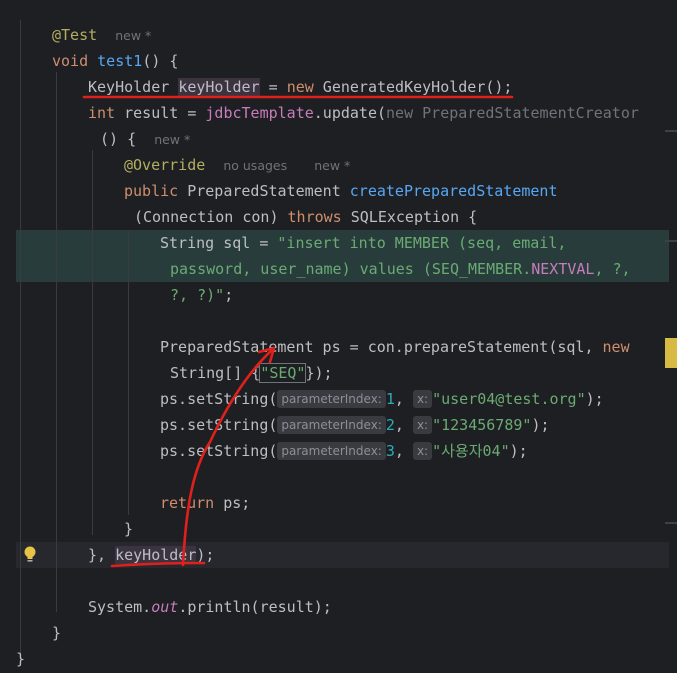  I want to click on keyword-void: void, so click(70, 61).